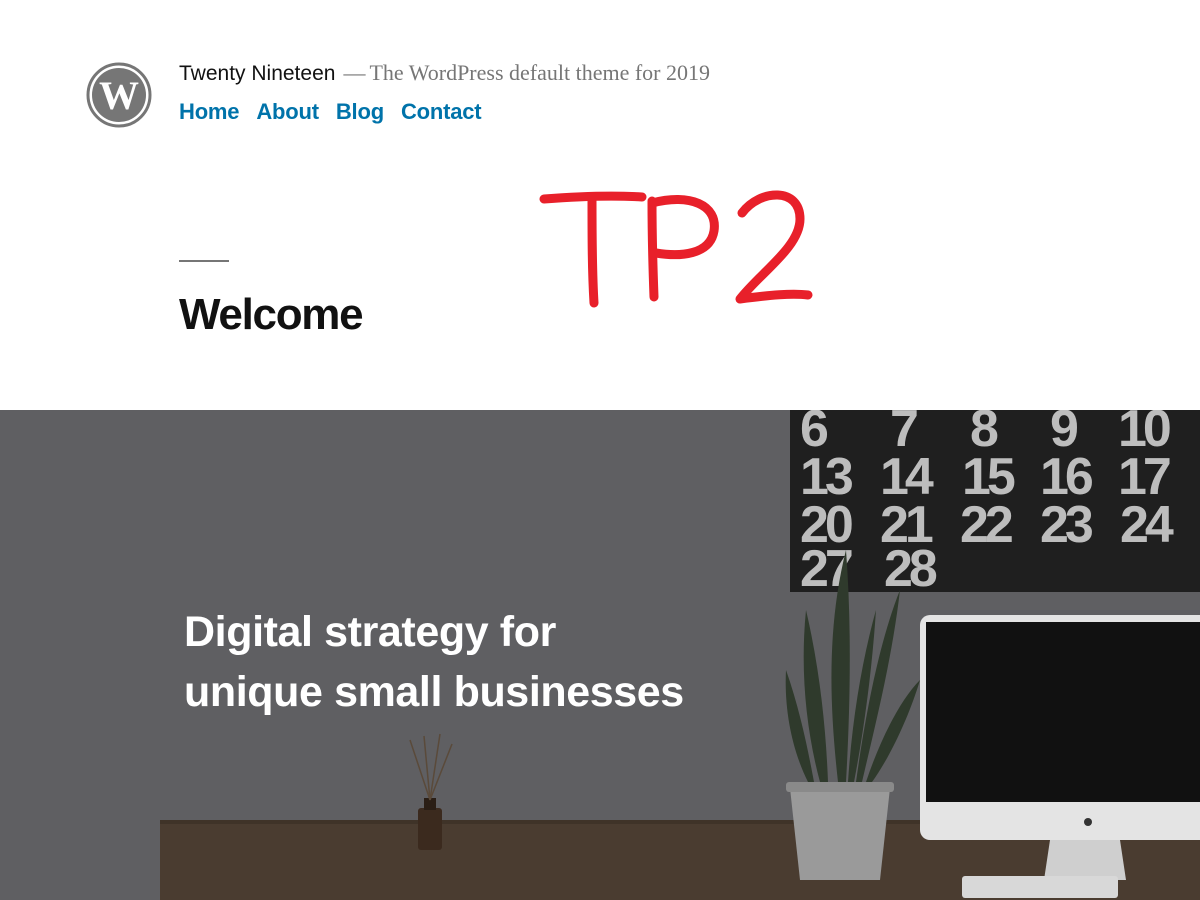 This screenshot has width=1200, height=900. What do you see at coordinates (287, 112) in the screenshot?
I see `nav-item-about: About` at bounding box center [287, 112].